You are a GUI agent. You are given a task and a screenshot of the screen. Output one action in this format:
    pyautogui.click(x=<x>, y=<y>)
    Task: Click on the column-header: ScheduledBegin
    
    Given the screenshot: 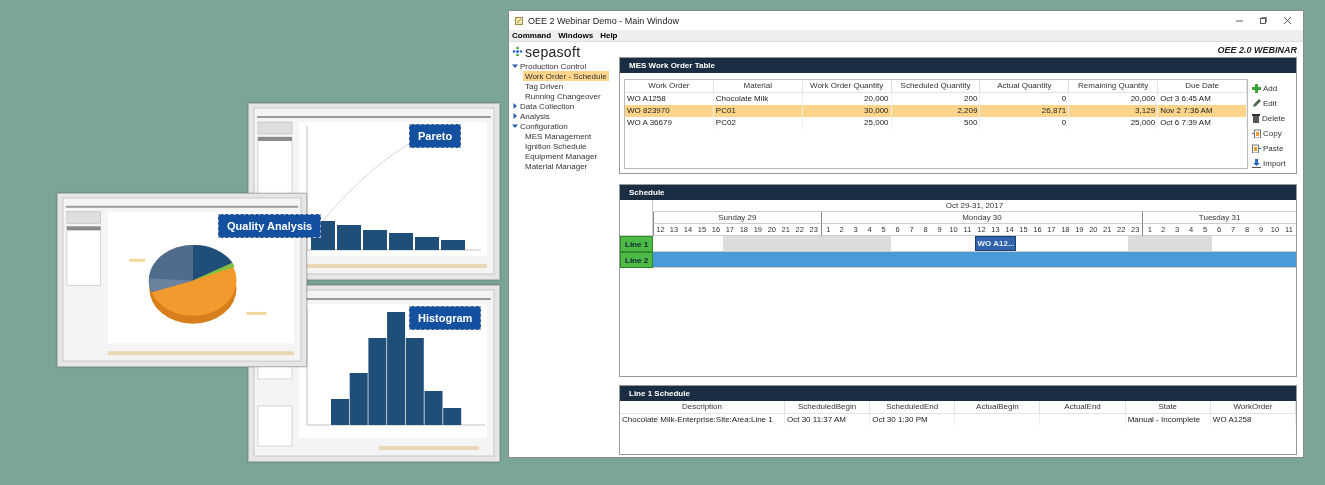 What is the action you would take?
    pyautogui.click(x=828, y=407)
    